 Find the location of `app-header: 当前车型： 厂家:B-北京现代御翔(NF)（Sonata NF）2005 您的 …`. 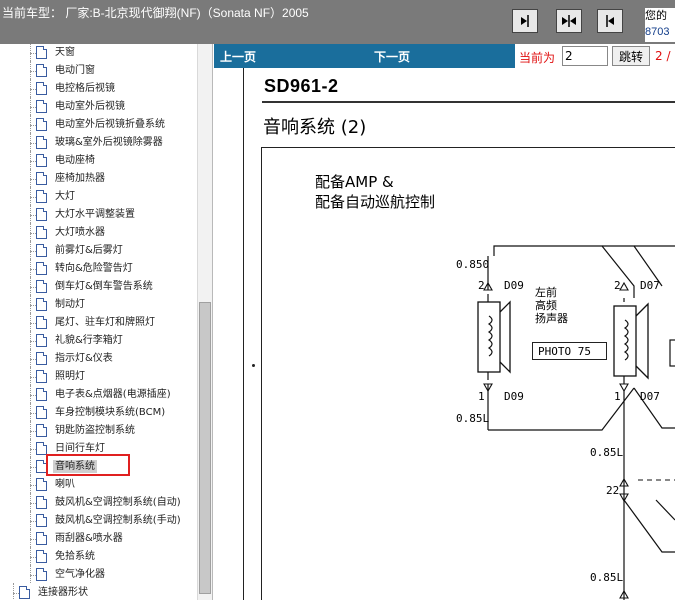

app-header: 当前车型： 厂家:B-北京现代御翔(NF)（Sonata NF）2005 您的 … is located at coordinates (337, 22).